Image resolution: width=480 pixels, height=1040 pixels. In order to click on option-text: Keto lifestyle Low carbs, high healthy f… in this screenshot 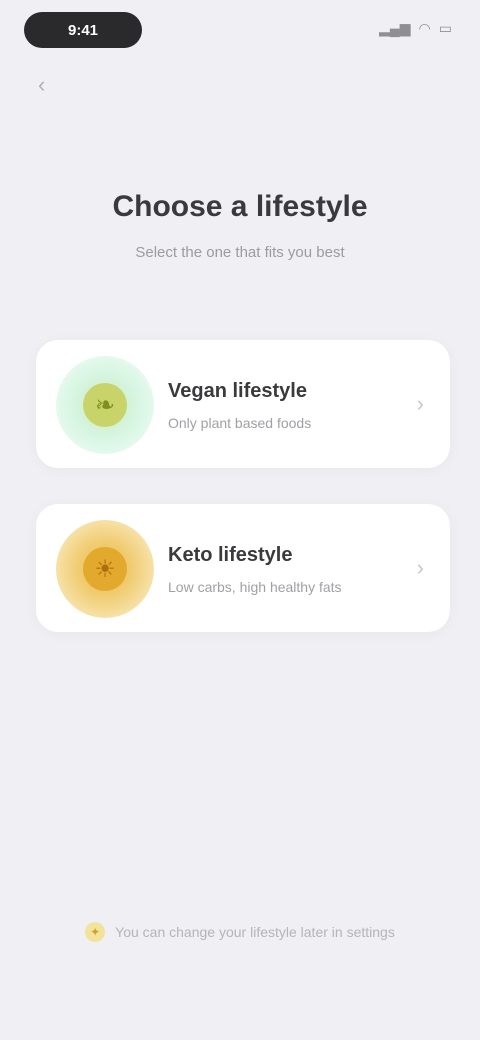, I will do `click(255, 569)`.